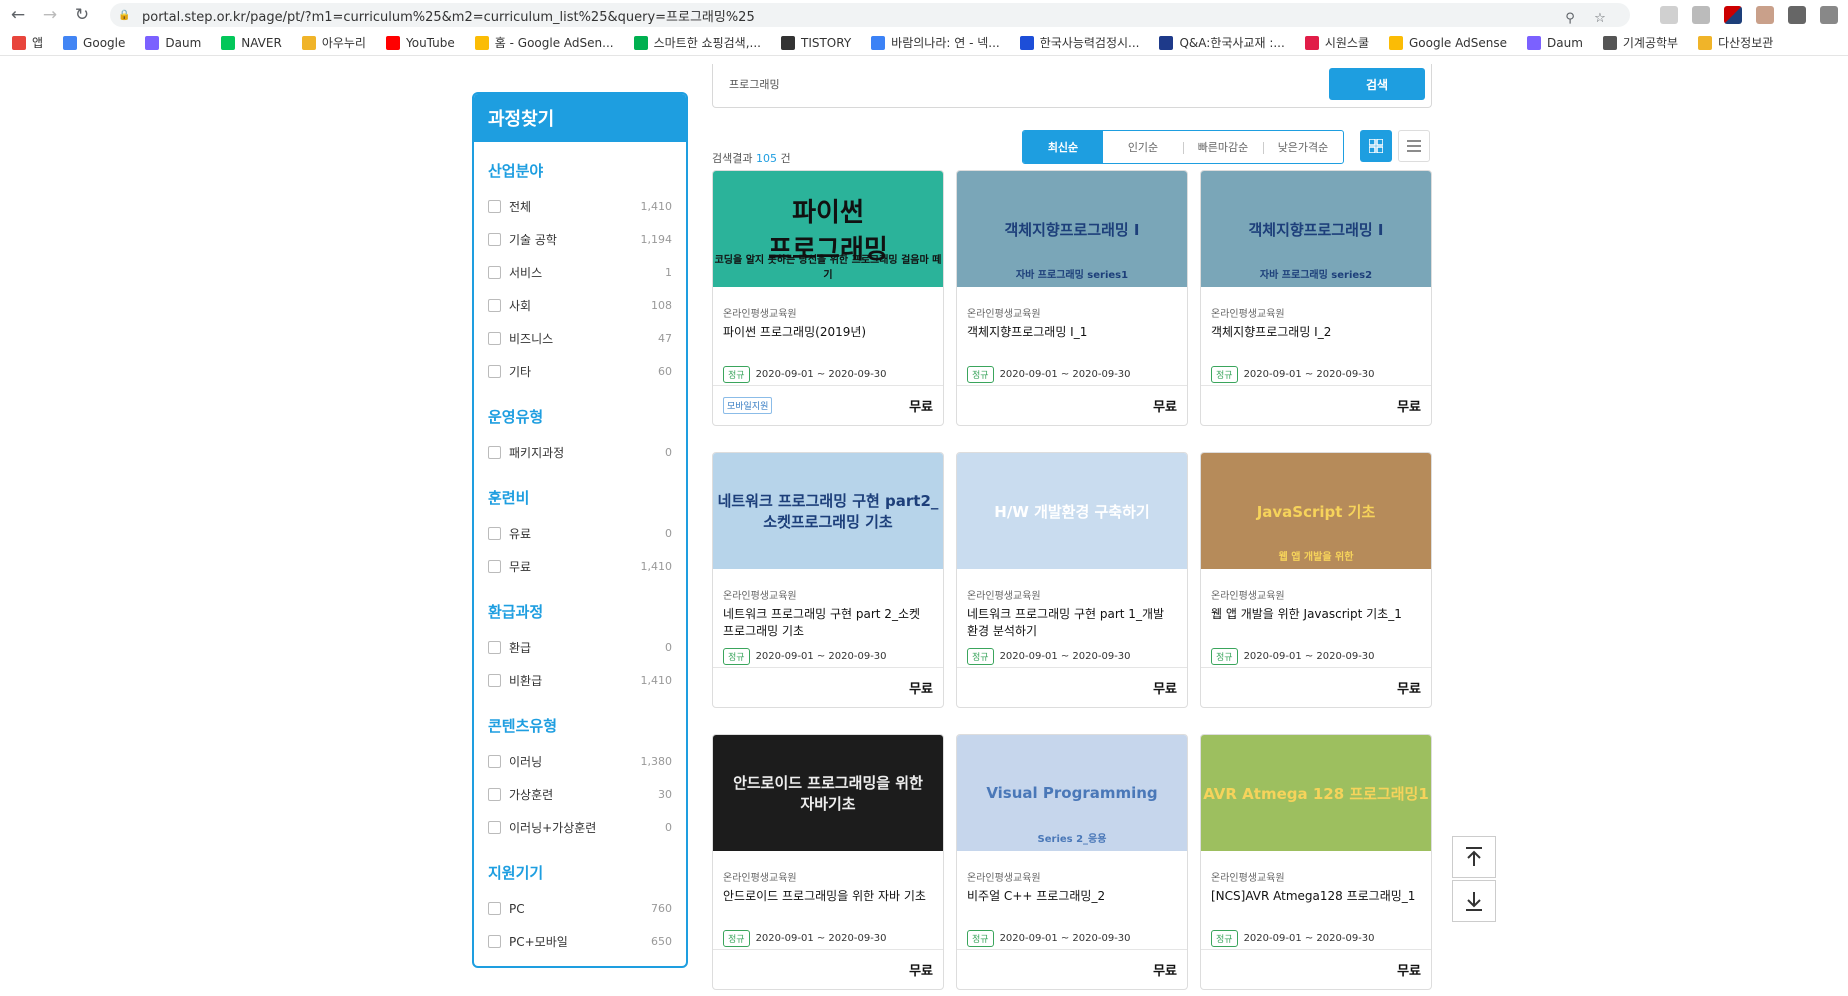 The width and height of the screenshot is (1848, 996). I want to click on bookmark-item: 다산정보관, so click(1735, 42).